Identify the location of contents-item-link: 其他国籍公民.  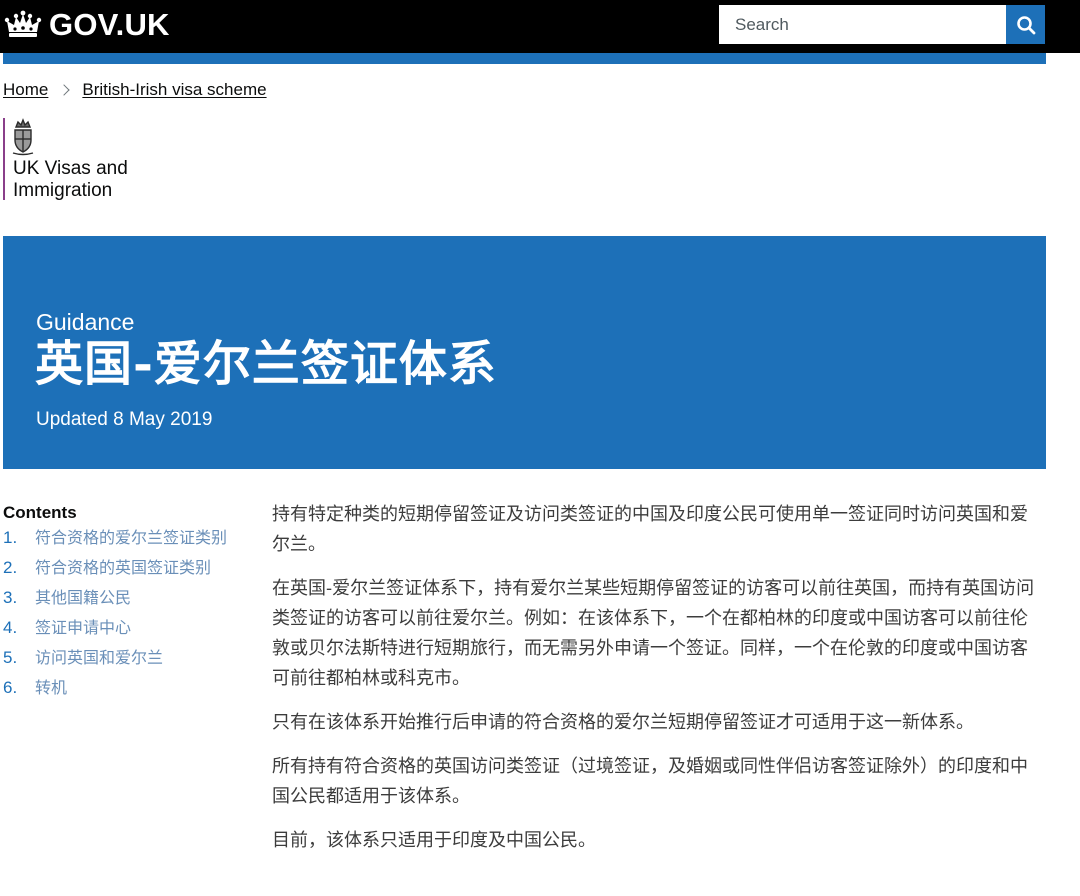
(83, 598).